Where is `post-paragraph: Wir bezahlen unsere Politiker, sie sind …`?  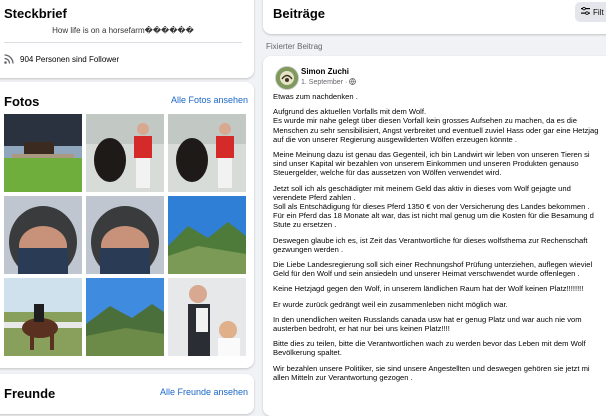
post-paragraph: Wir bezahlen unsere Politiker, sie sind … is located at coordinates (431, 372).